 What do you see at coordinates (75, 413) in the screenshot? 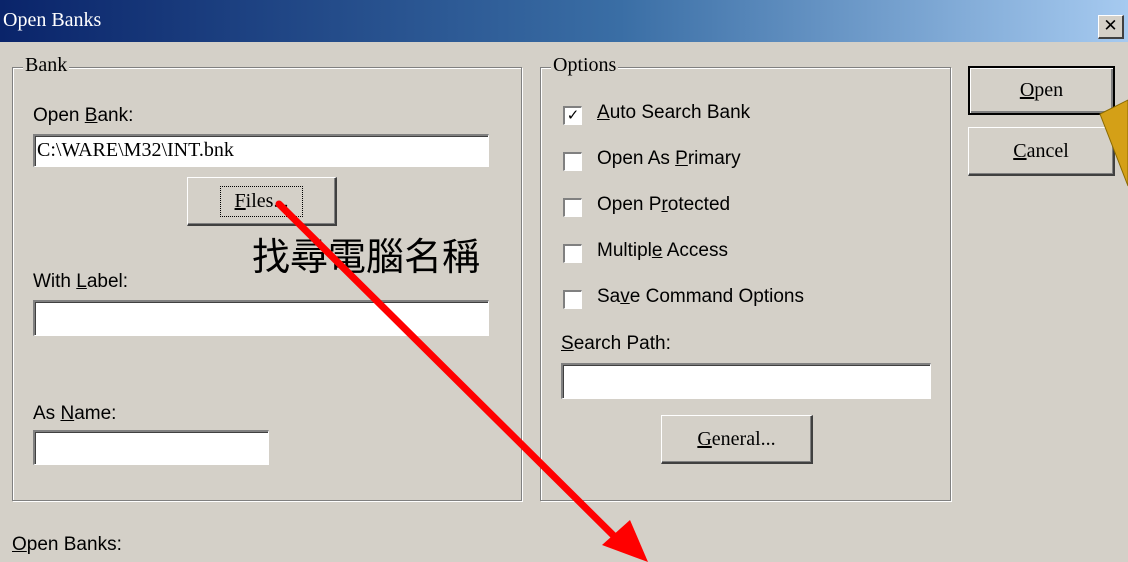
I see `as-name-label: As Name:` at bounding box center [75, 413].